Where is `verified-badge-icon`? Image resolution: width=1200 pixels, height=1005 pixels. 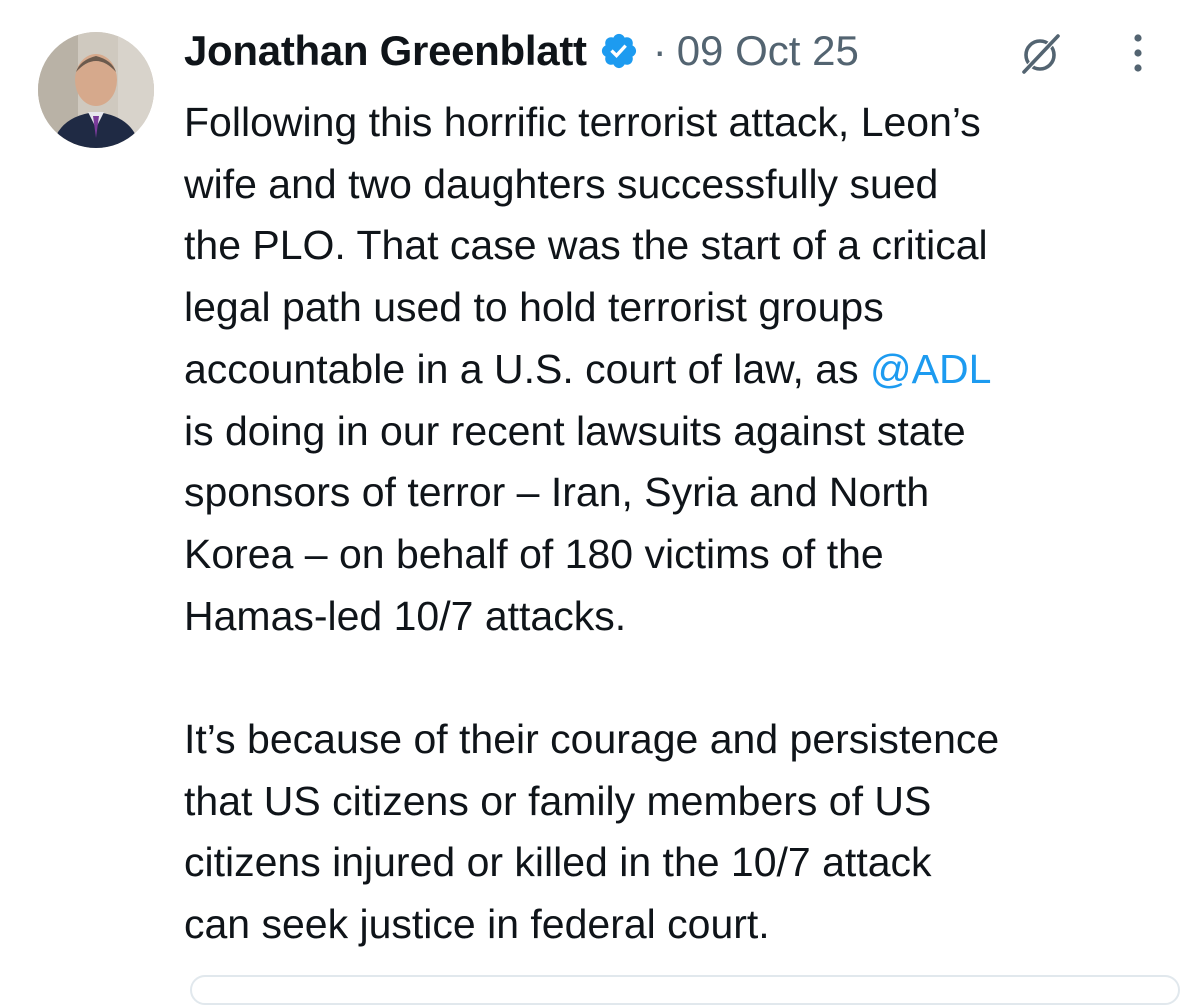 verified-badge-icon is located at coordinates (619, 51).